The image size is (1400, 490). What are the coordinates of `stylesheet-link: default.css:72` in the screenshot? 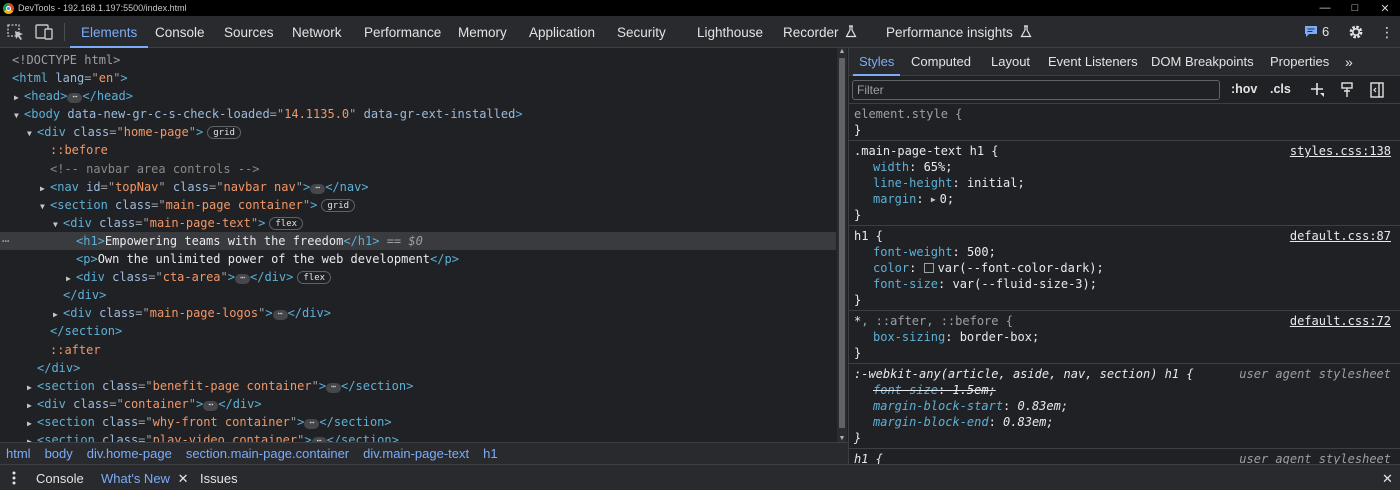 It's located at (1340, 321).